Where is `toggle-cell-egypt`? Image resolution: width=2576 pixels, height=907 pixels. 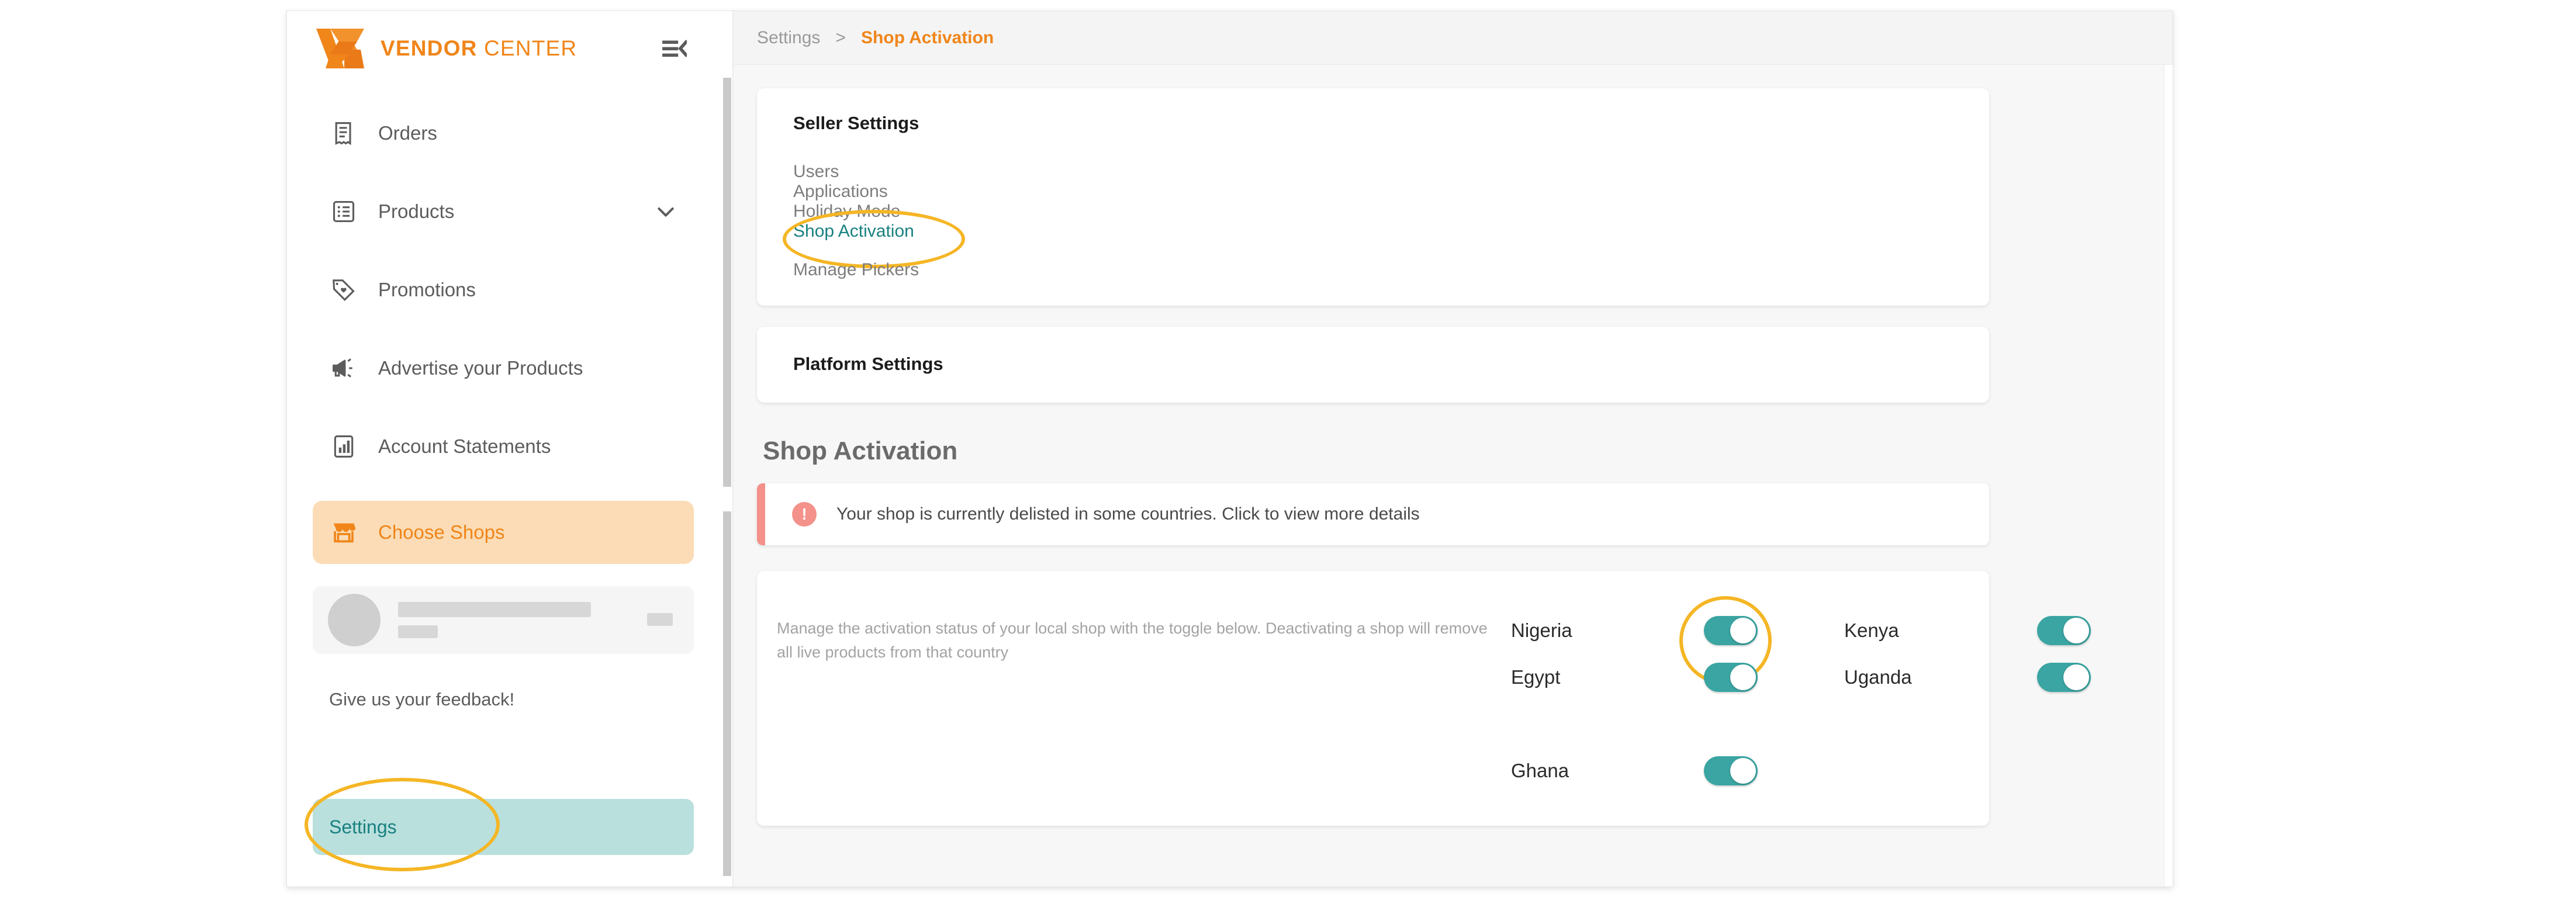 toggle-cell-egypt is located at coordinates (1774, 678).